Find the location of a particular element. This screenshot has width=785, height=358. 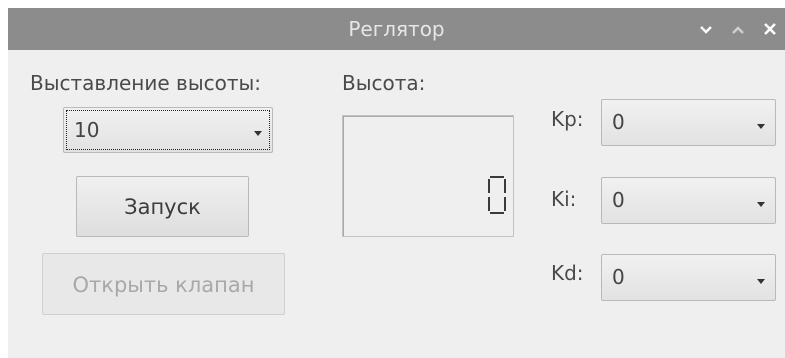

kd-value: 0 is located at coordinates (618, 277).